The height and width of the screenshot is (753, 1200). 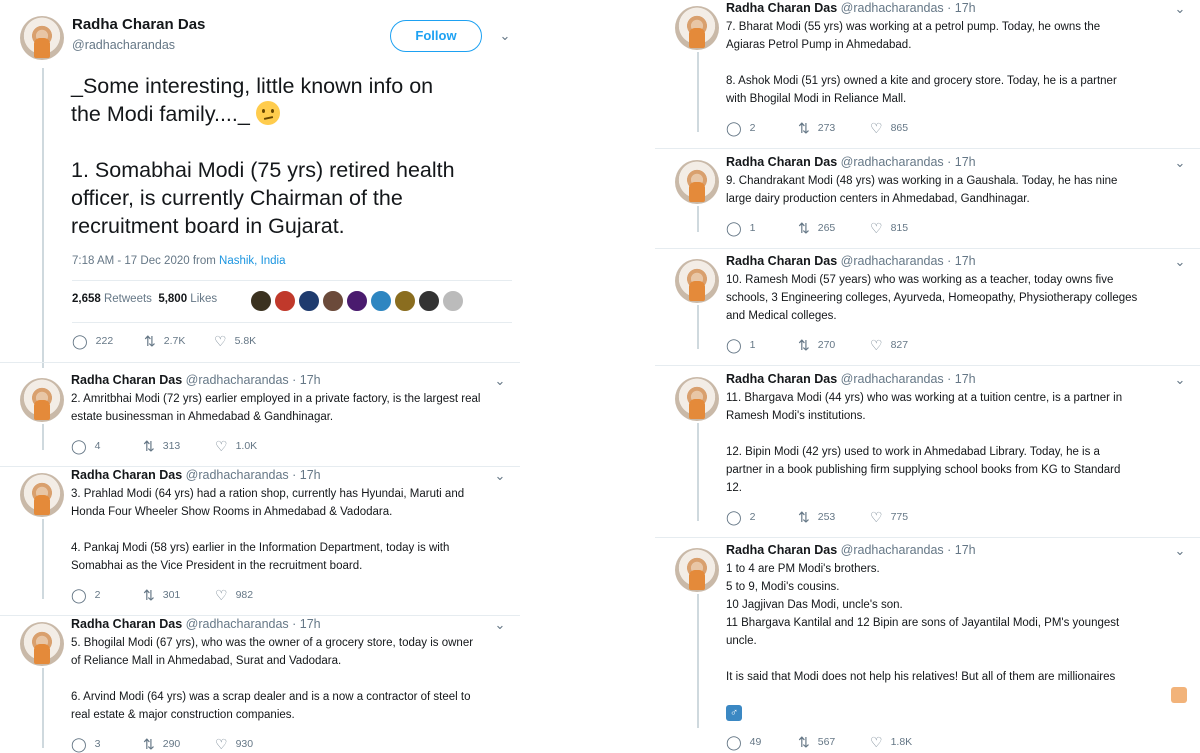 What do you see at coordinates (796, 416) in the screenshot?
I see `tweet-line: Ramesh Modi's institutions.` at bounding box center [796, 416].